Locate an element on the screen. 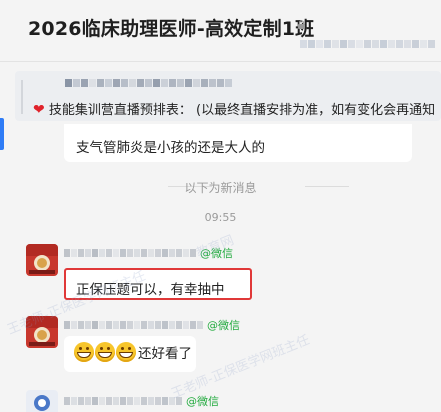 The image size is (441, 412). message-bubble: 支气管肺炎是小孩的还是大人的 is located at coordinates (238, 143).